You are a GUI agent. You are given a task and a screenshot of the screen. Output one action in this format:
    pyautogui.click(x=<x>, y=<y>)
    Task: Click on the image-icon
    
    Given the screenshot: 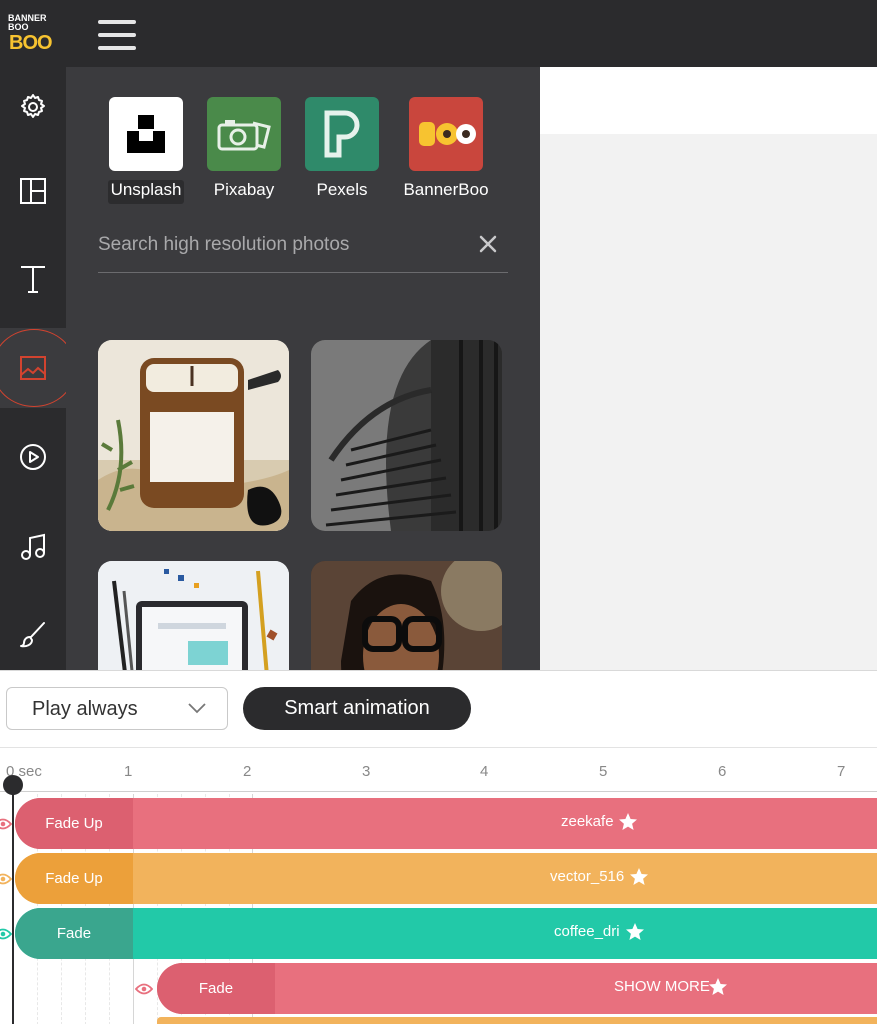 What is the action you would take?
    pyautogui.click(x=33, y=368)
    